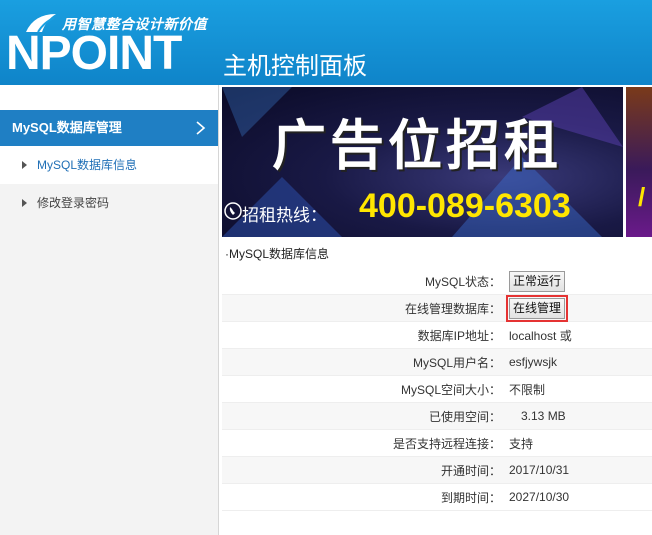 Image resolution: width=652 pixels, height=535 pixels. What do you see at coordinates (201, 128) in the screenshot?
I see `chevron-right-icon` at bounding box center [201, 128].